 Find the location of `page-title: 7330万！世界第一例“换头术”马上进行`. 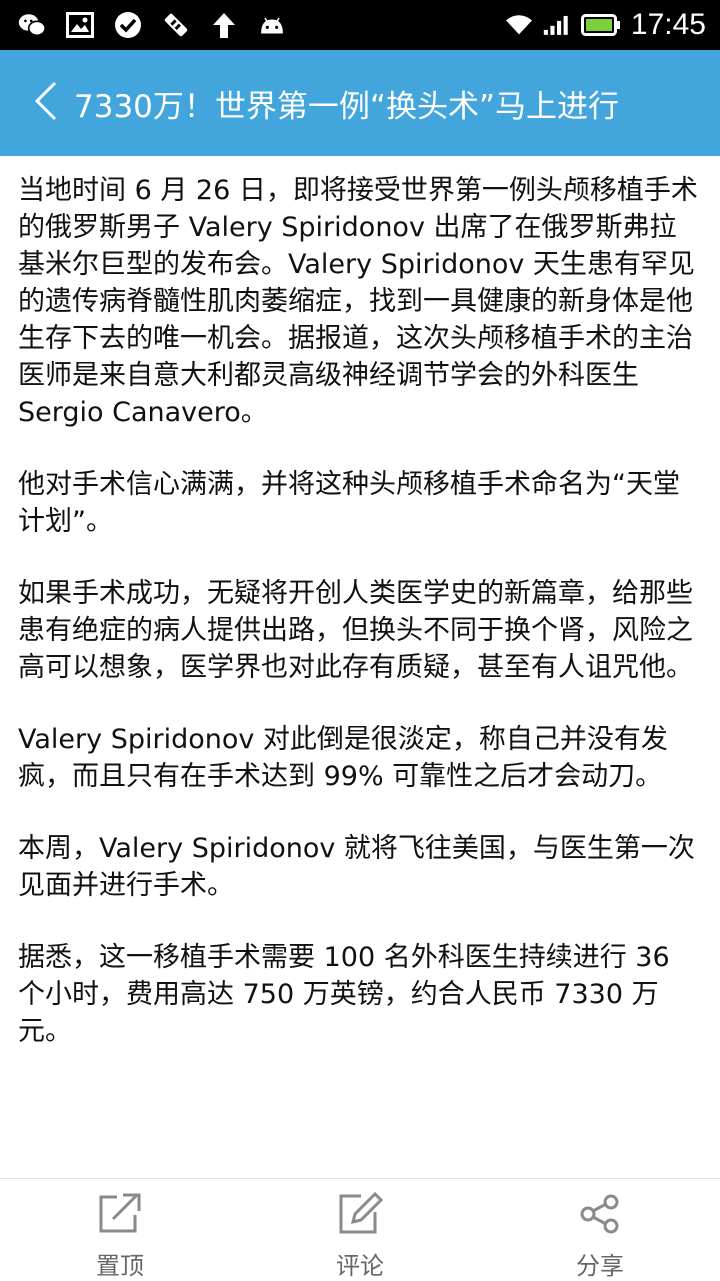

page-title: 7330万！世界第一例“换头术”马上进行 is located at coordinates (347, 106).